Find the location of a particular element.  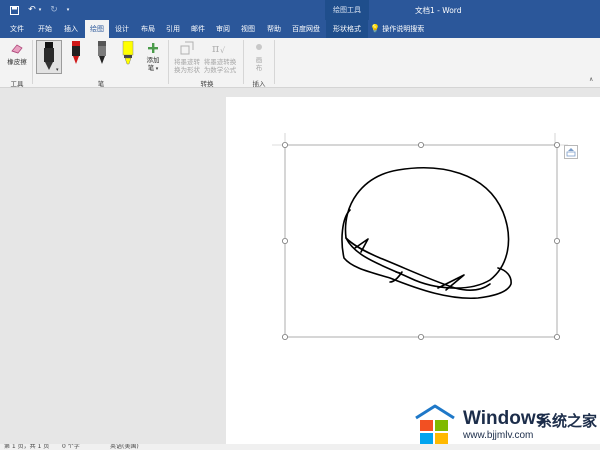

add-pen-plus-icon is located at coordinates (153, 49).